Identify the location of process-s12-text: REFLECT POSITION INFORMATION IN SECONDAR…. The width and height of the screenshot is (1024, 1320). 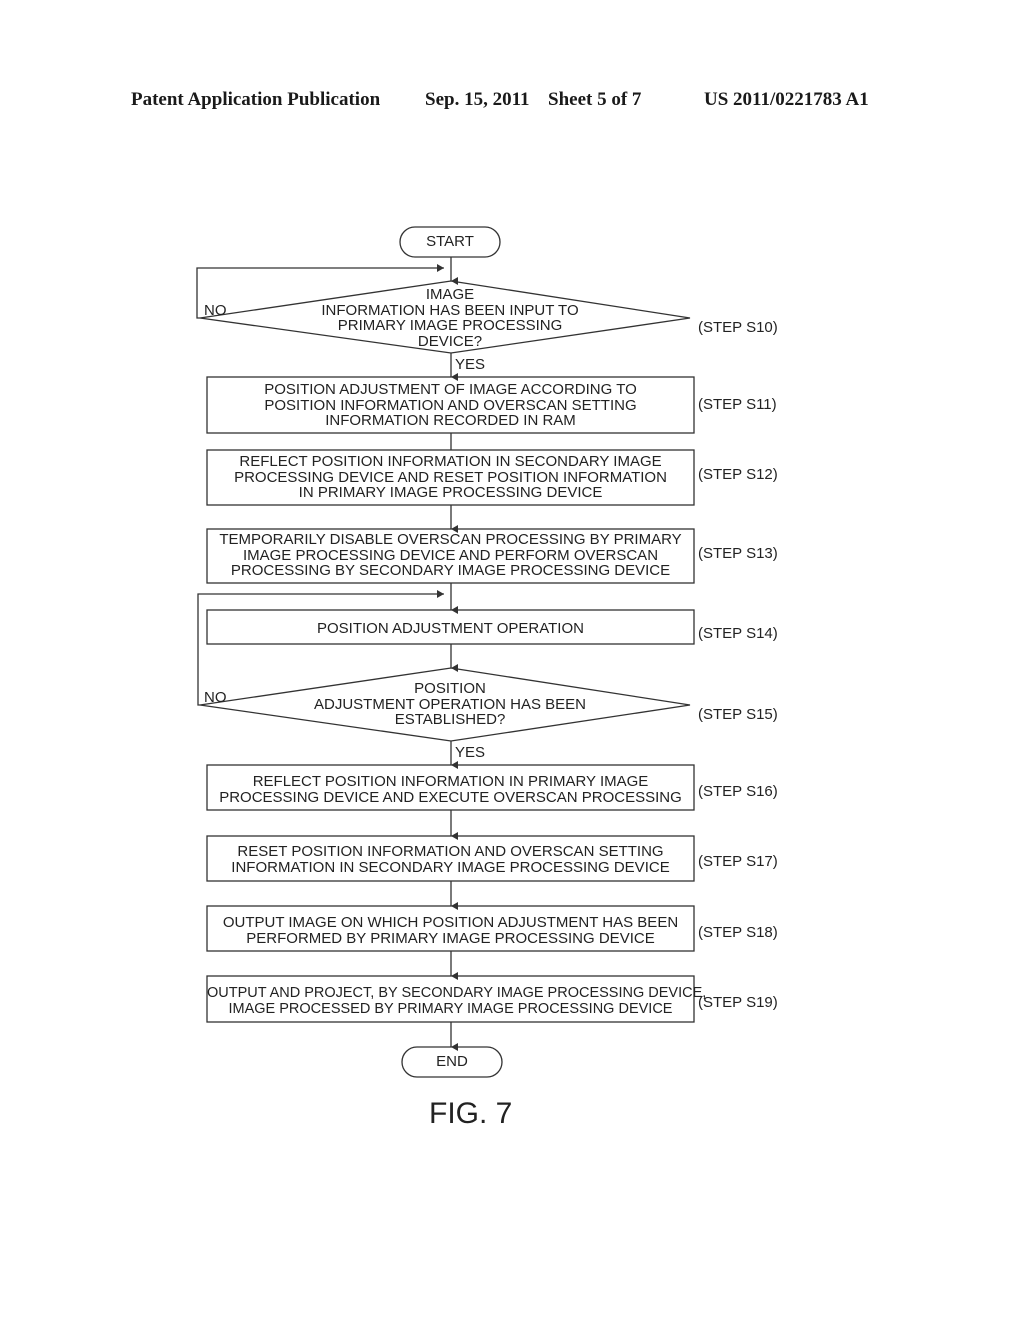
(450, 477).